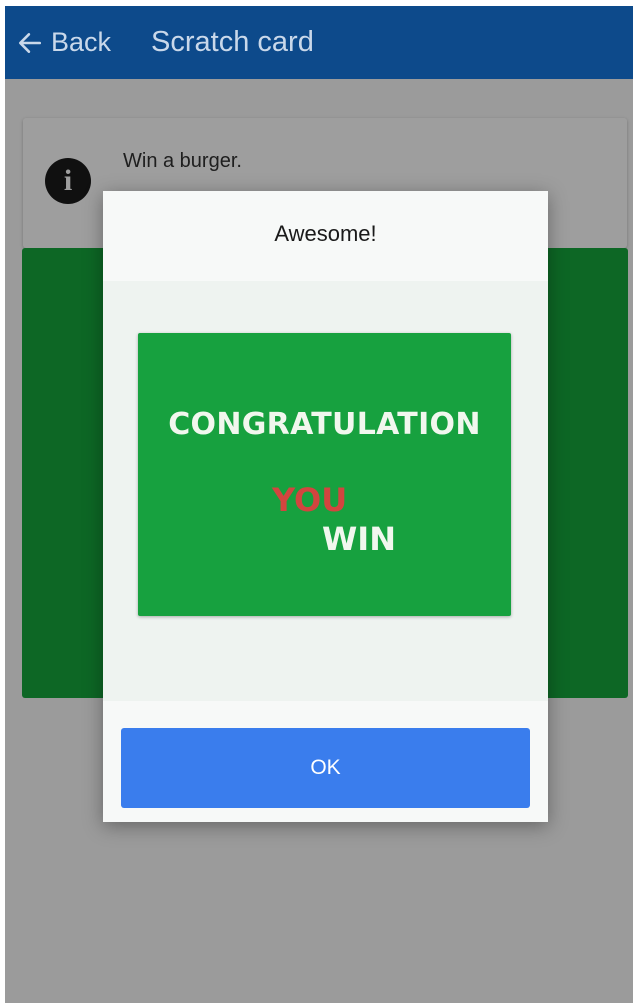  Describe the element at coordinates (359, 539) in the screenshot. I see `win-text: WIN` at that location.